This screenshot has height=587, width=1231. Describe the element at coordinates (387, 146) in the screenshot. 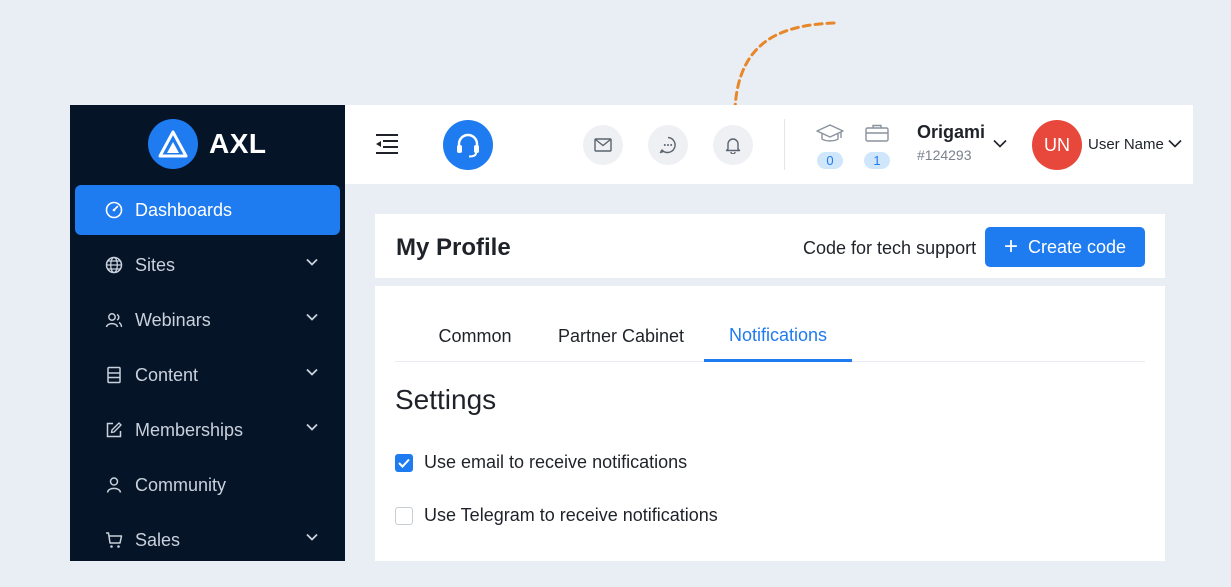

I see `collapse-menu-icon` at that location.